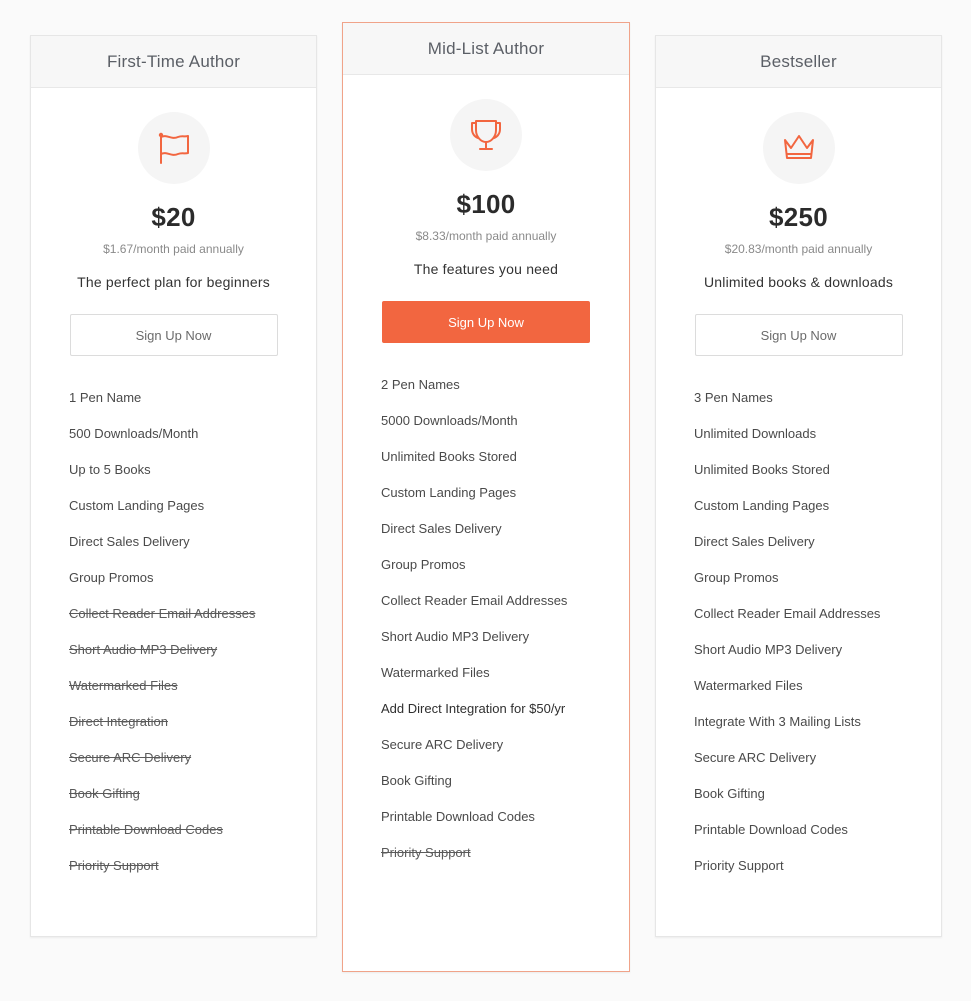 The width and height of the screenshot is (971, 1001). Describe the element at coordinates (739, 865) in the screenshot. I see `feature-item: Priority Support` at that location.